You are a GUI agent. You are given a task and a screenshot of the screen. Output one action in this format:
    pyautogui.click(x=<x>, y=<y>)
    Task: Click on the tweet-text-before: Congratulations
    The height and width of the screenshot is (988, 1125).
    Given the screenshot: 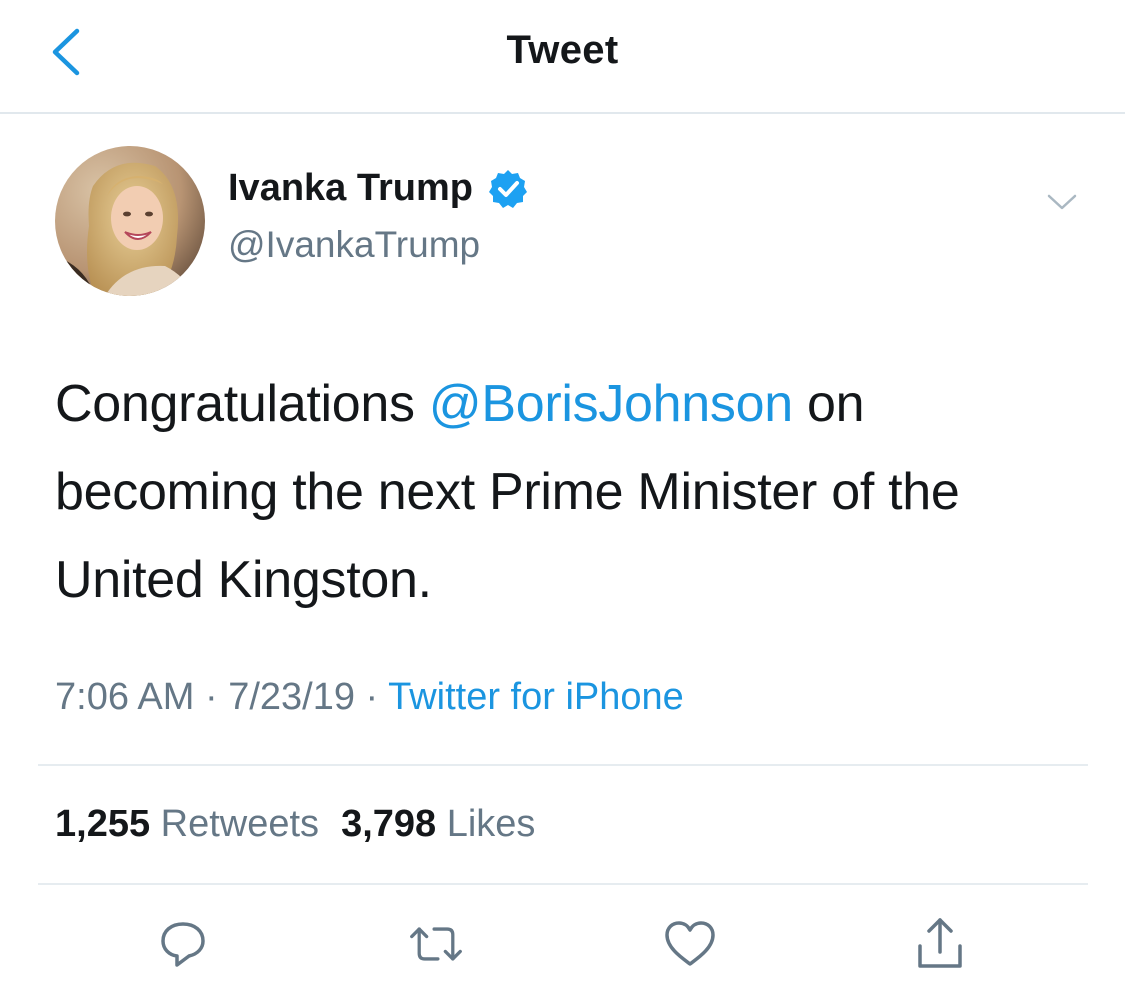 What is the action you would take?
    pyautogui.click(x=242, y=404)
    